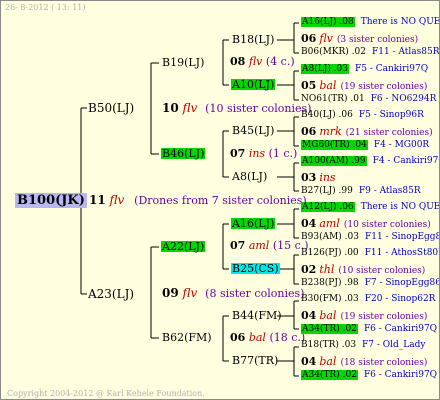 The width and height of the screenshot is (440, 400). Describe the element at coordinates (253, 84) in the screenshot. I see `queen-a10: A10(LJ)` at that location.